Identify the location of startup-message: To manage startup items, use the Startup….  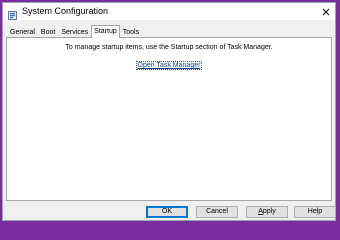
(169, 47).